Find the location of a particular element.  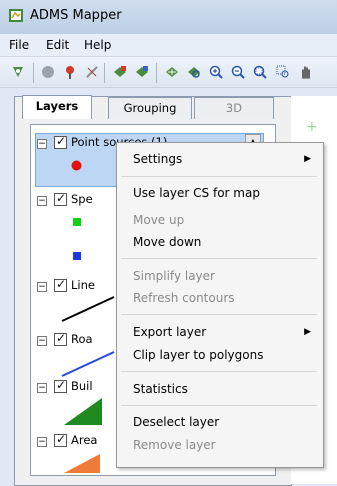

zoom-window-icon is located at coordinates (238, 72).